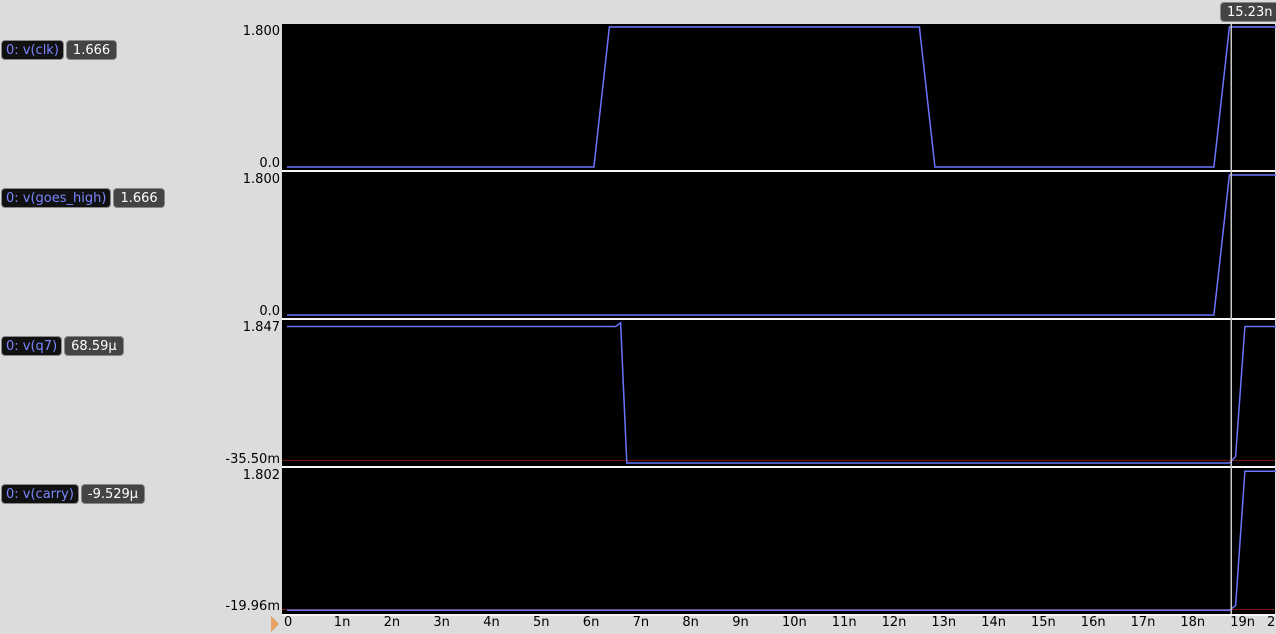 The image size is (1276, 634). Describe the element at coordinates (56, 198) in the screenshot. I see `trace-name: 0: v(goes_high)` at that location.